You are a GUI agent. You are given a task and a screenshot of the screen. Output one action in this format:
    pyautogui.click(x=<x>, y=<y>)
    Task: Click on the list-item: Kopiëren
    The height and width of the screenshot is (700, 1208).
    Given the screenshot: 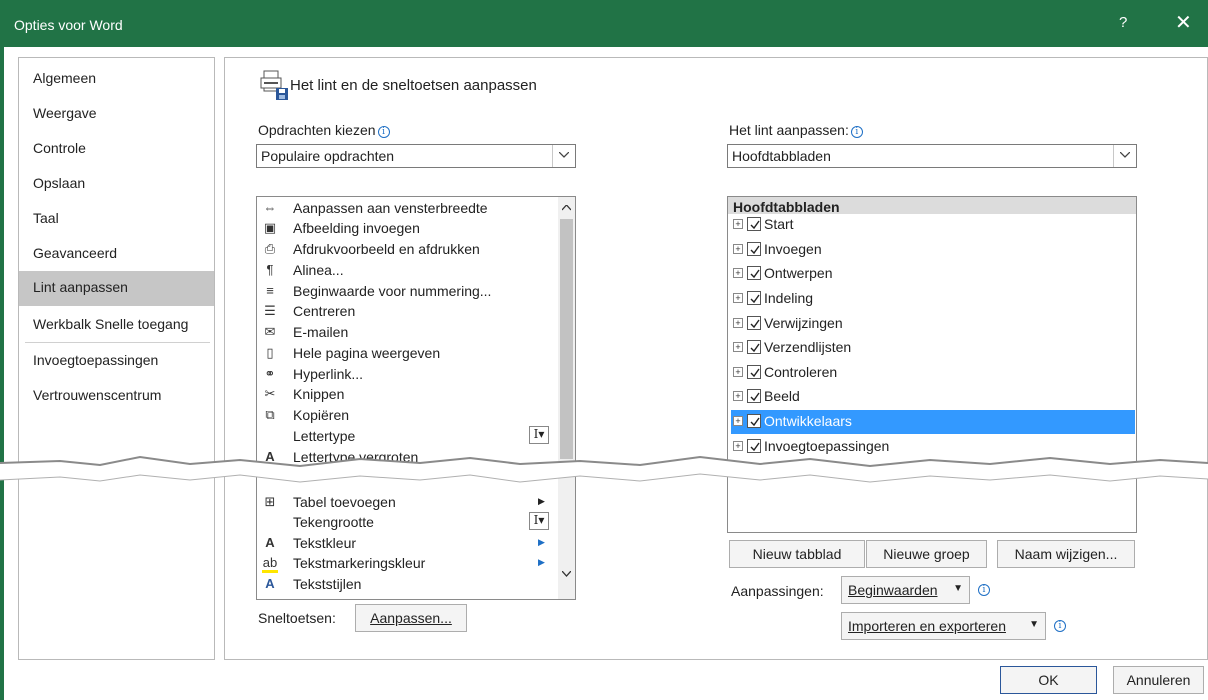 What is the action you would take?
    pyautogui.click(x=321, y=415)
    